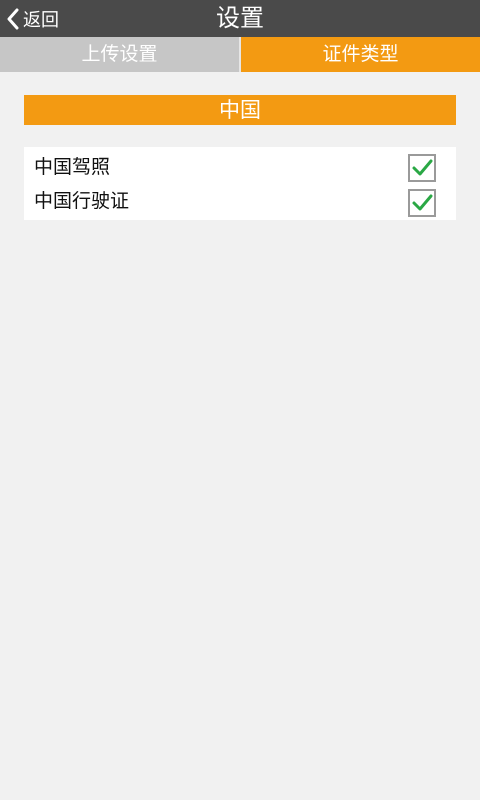  I want to click on tab-upload-settings: 上传设置, so click(120, 54).